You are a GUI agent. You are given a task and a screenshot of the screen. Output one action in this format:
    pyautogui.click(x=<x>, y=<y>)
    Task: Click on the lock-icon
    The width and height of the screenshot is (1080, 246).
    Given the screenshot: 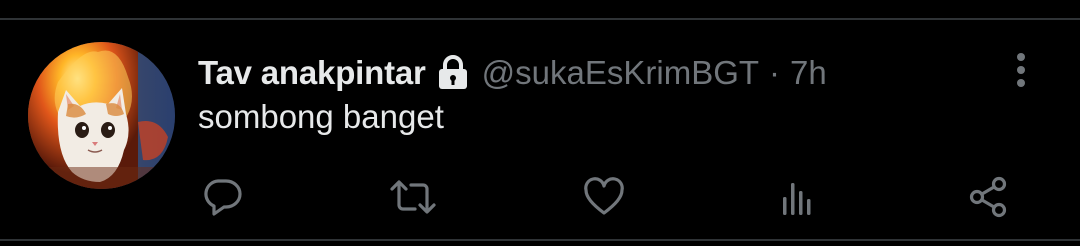 What is the action you would take?
    pyautogui.click(x=453, y=73)
    